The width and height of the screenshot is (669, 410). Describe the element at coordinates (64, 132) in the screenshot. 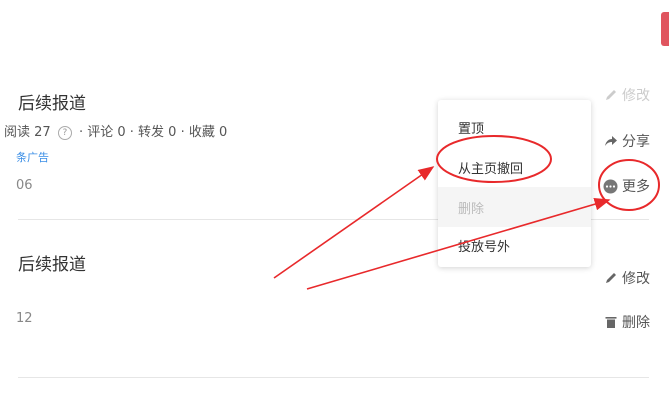

I see `help-icon: ?` at that location.